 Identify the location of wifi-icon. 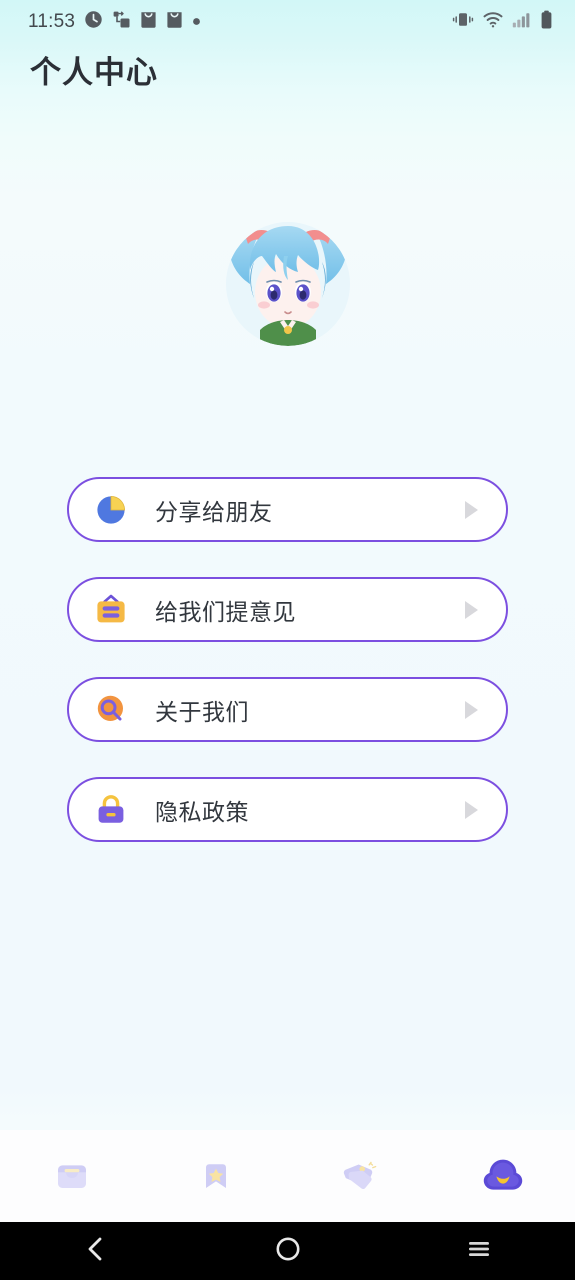
(493, 22).